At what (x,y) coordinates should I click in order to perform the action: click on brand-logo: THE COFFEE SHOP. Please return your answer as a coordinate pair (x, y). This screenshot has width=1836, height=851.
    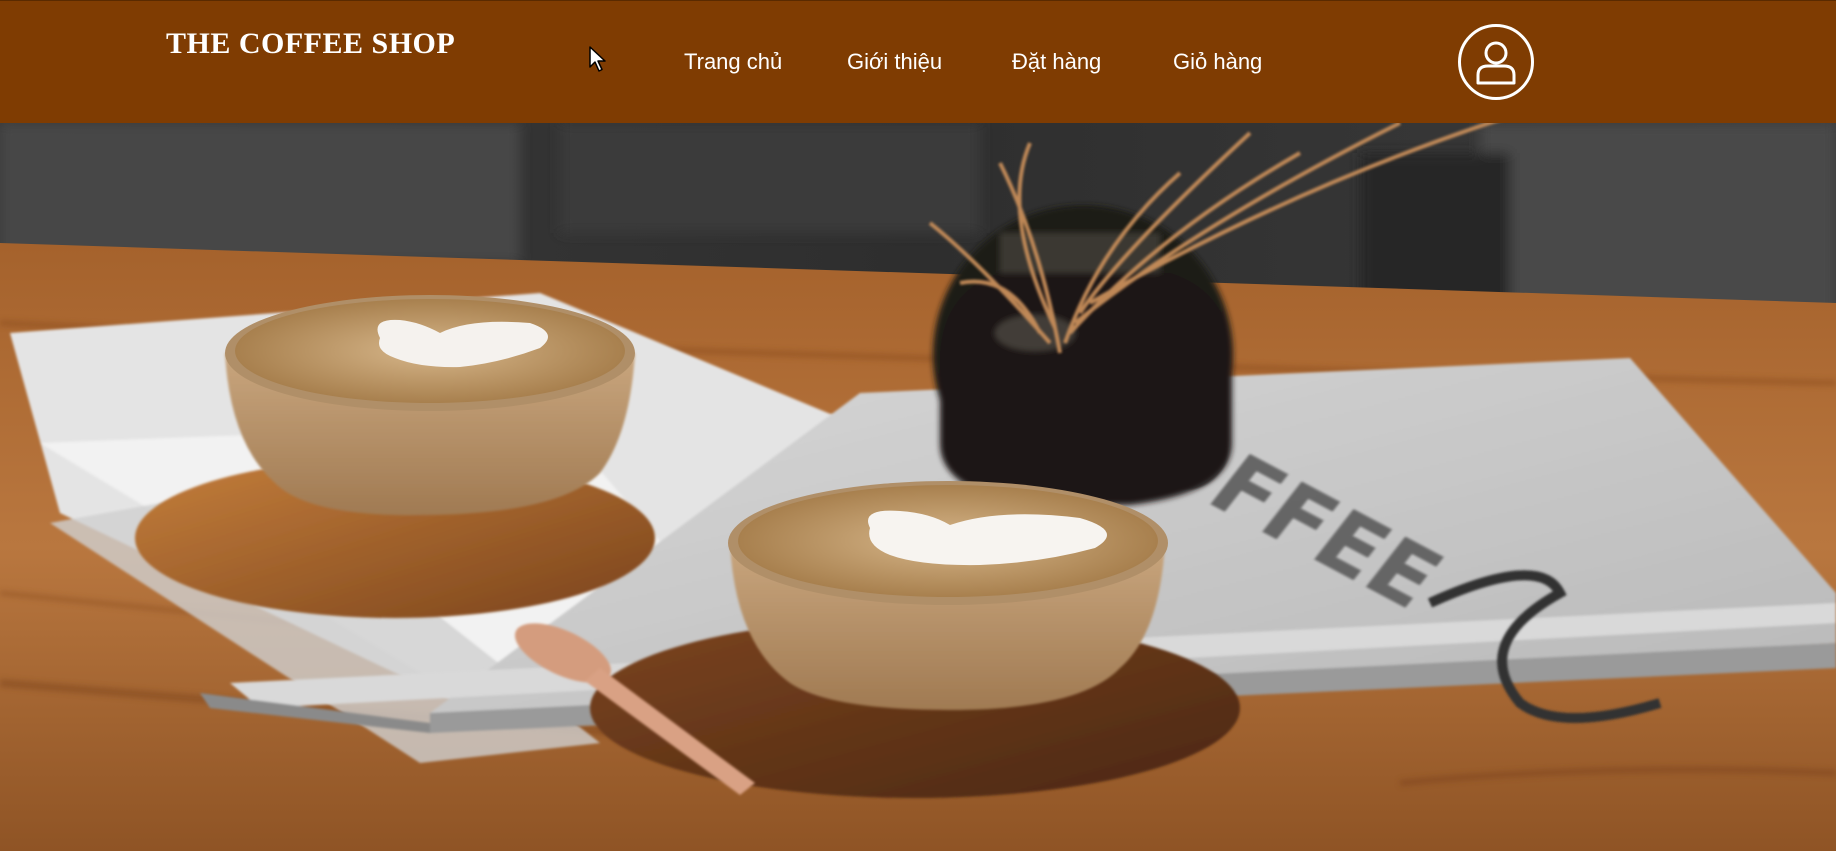
    Looking at the image, I should click on (310, 44).